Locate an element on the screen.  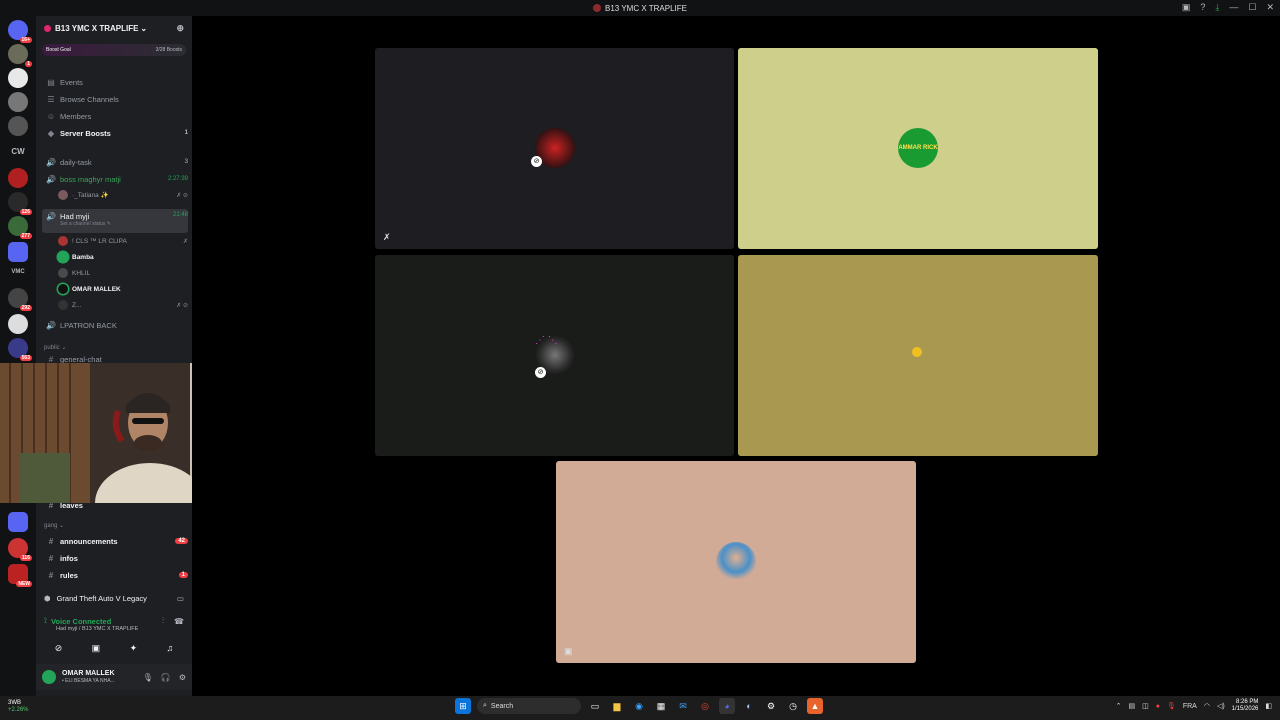
edge-icon: ◉ is located at coordinates (639, 706).